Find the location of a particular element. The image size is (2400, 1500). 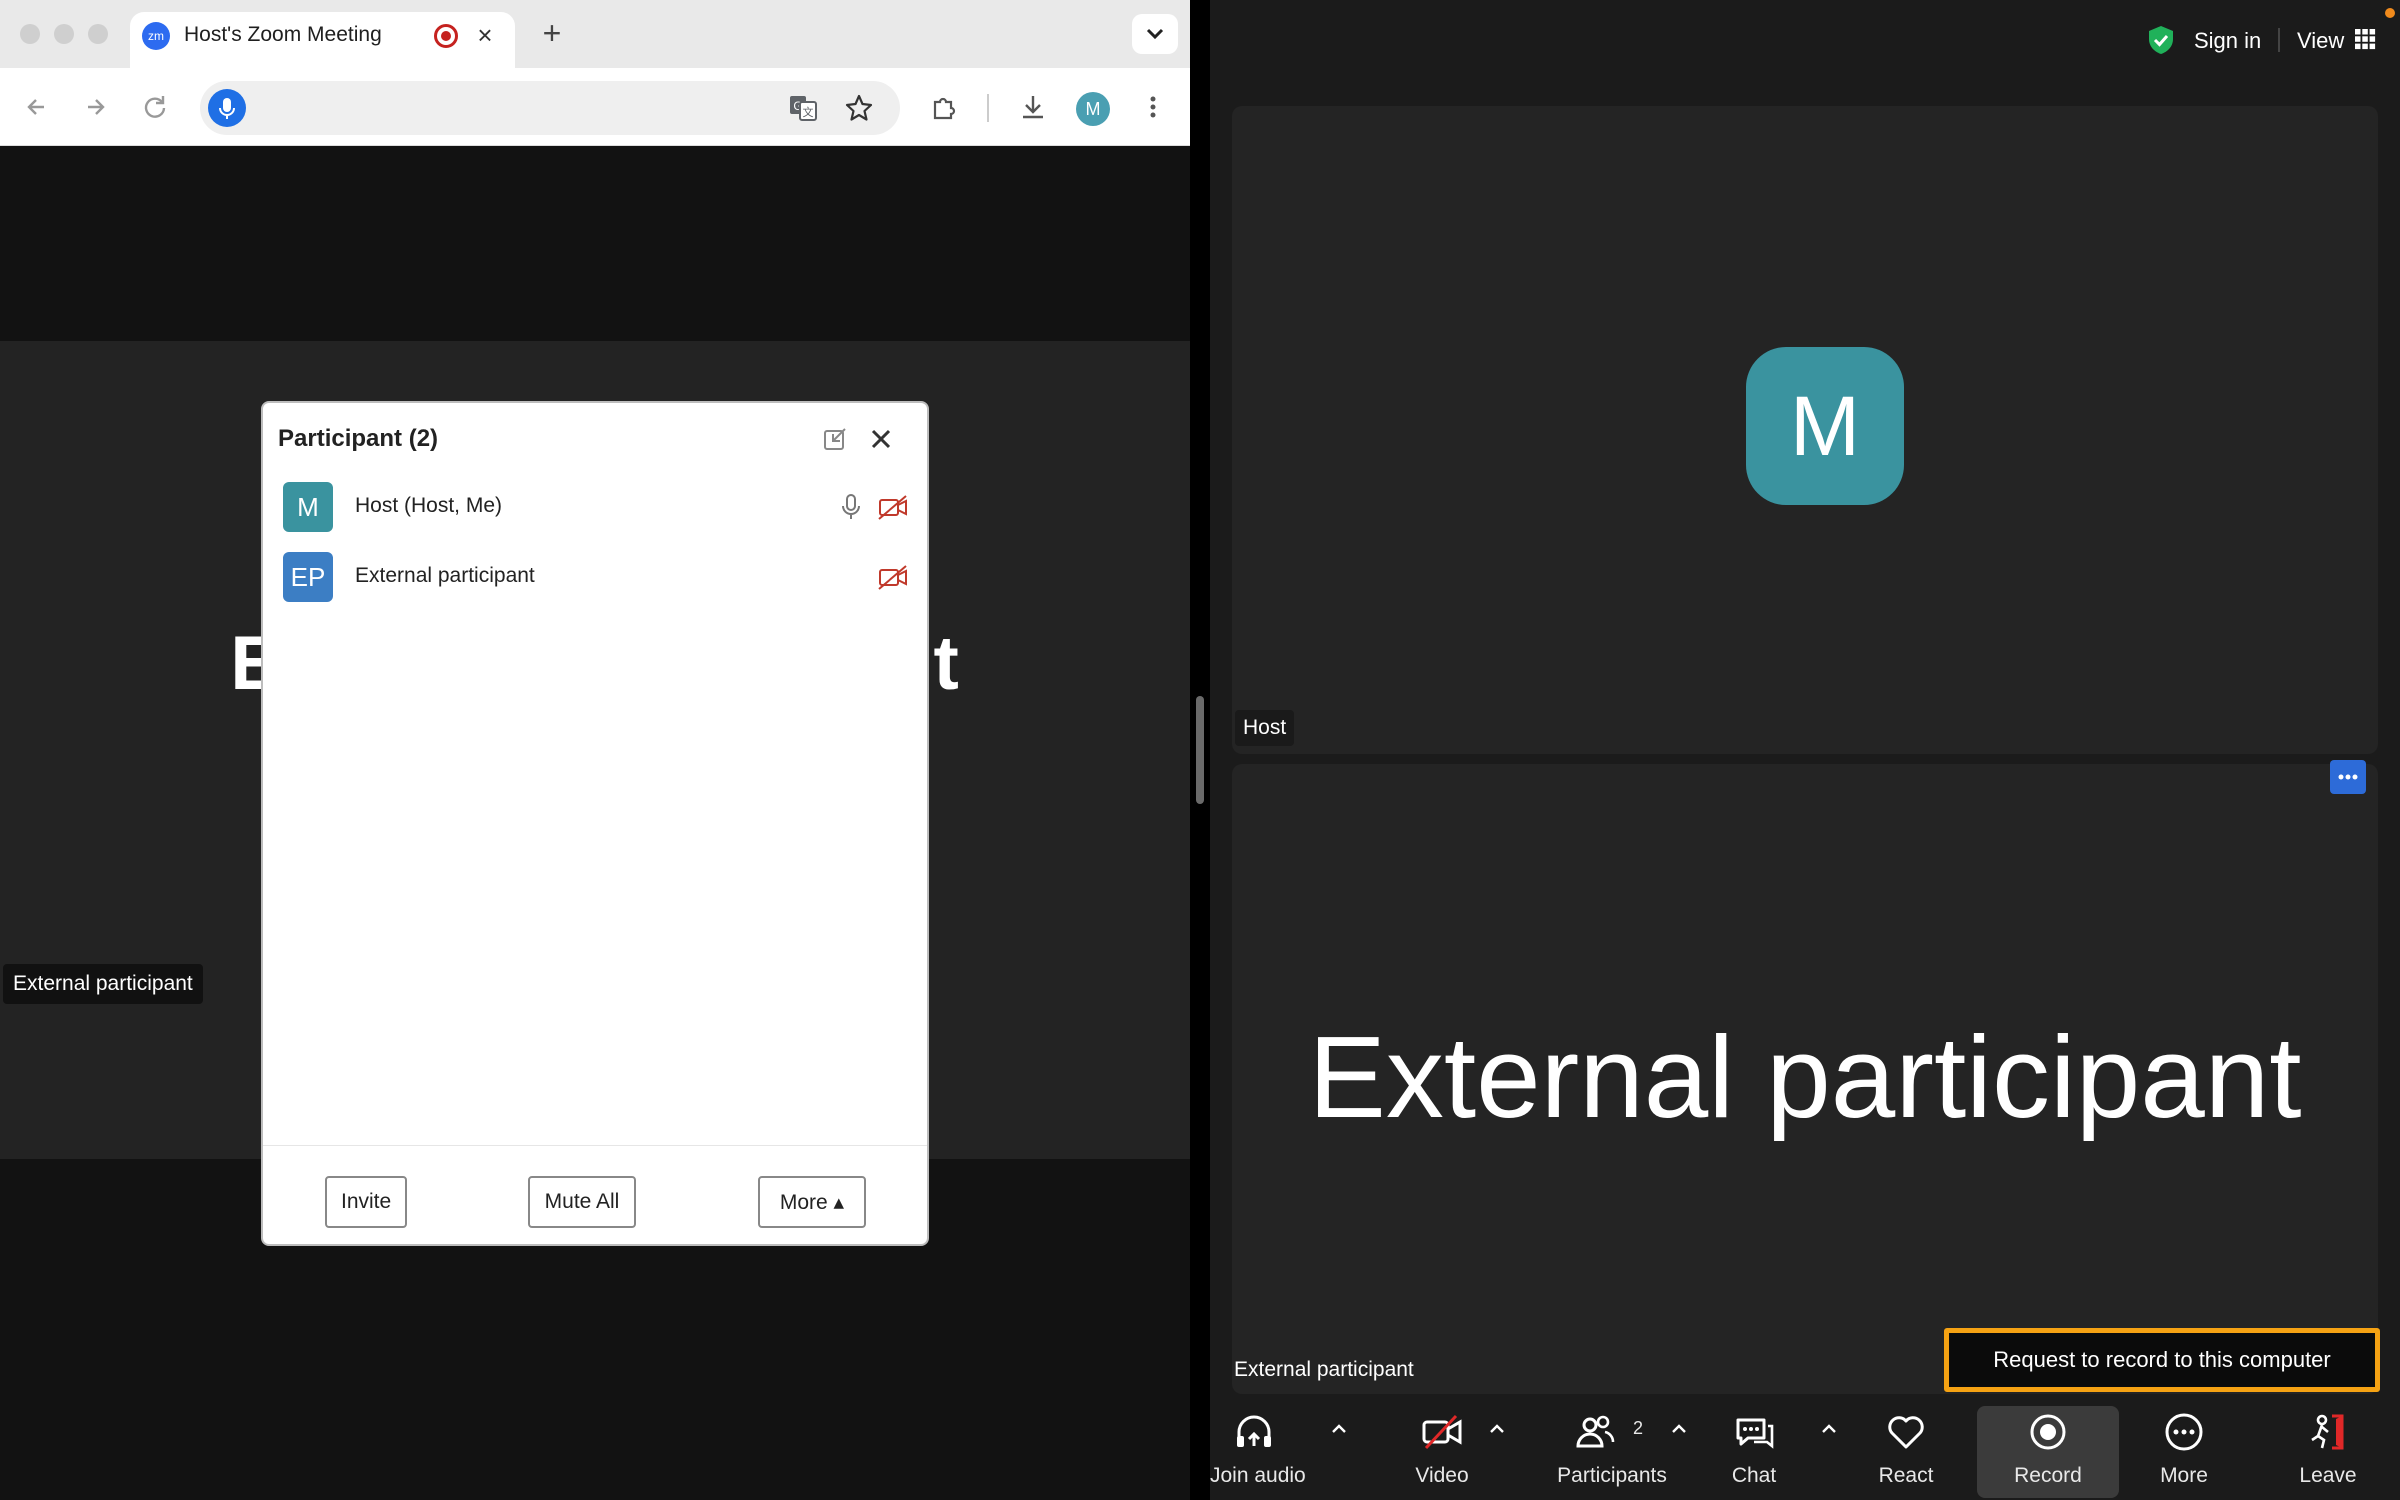

video-label: Video is located at coordinates (1442, 1475).